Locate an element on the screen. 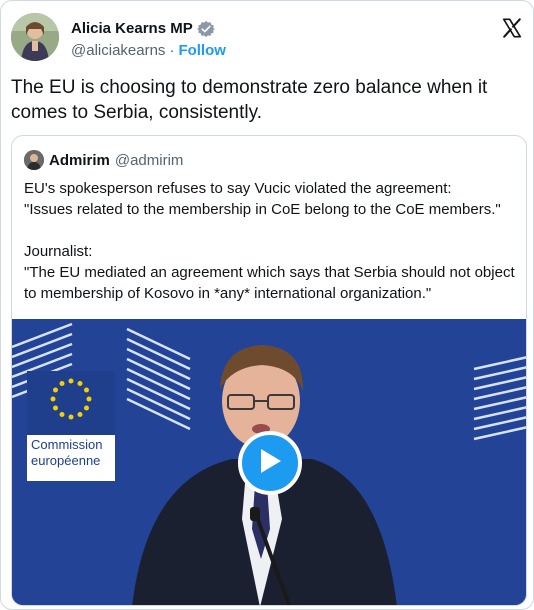 This screenshot has height=610, width=534. quote-header: Admirim @admirim is located at coordinates (103, 160).